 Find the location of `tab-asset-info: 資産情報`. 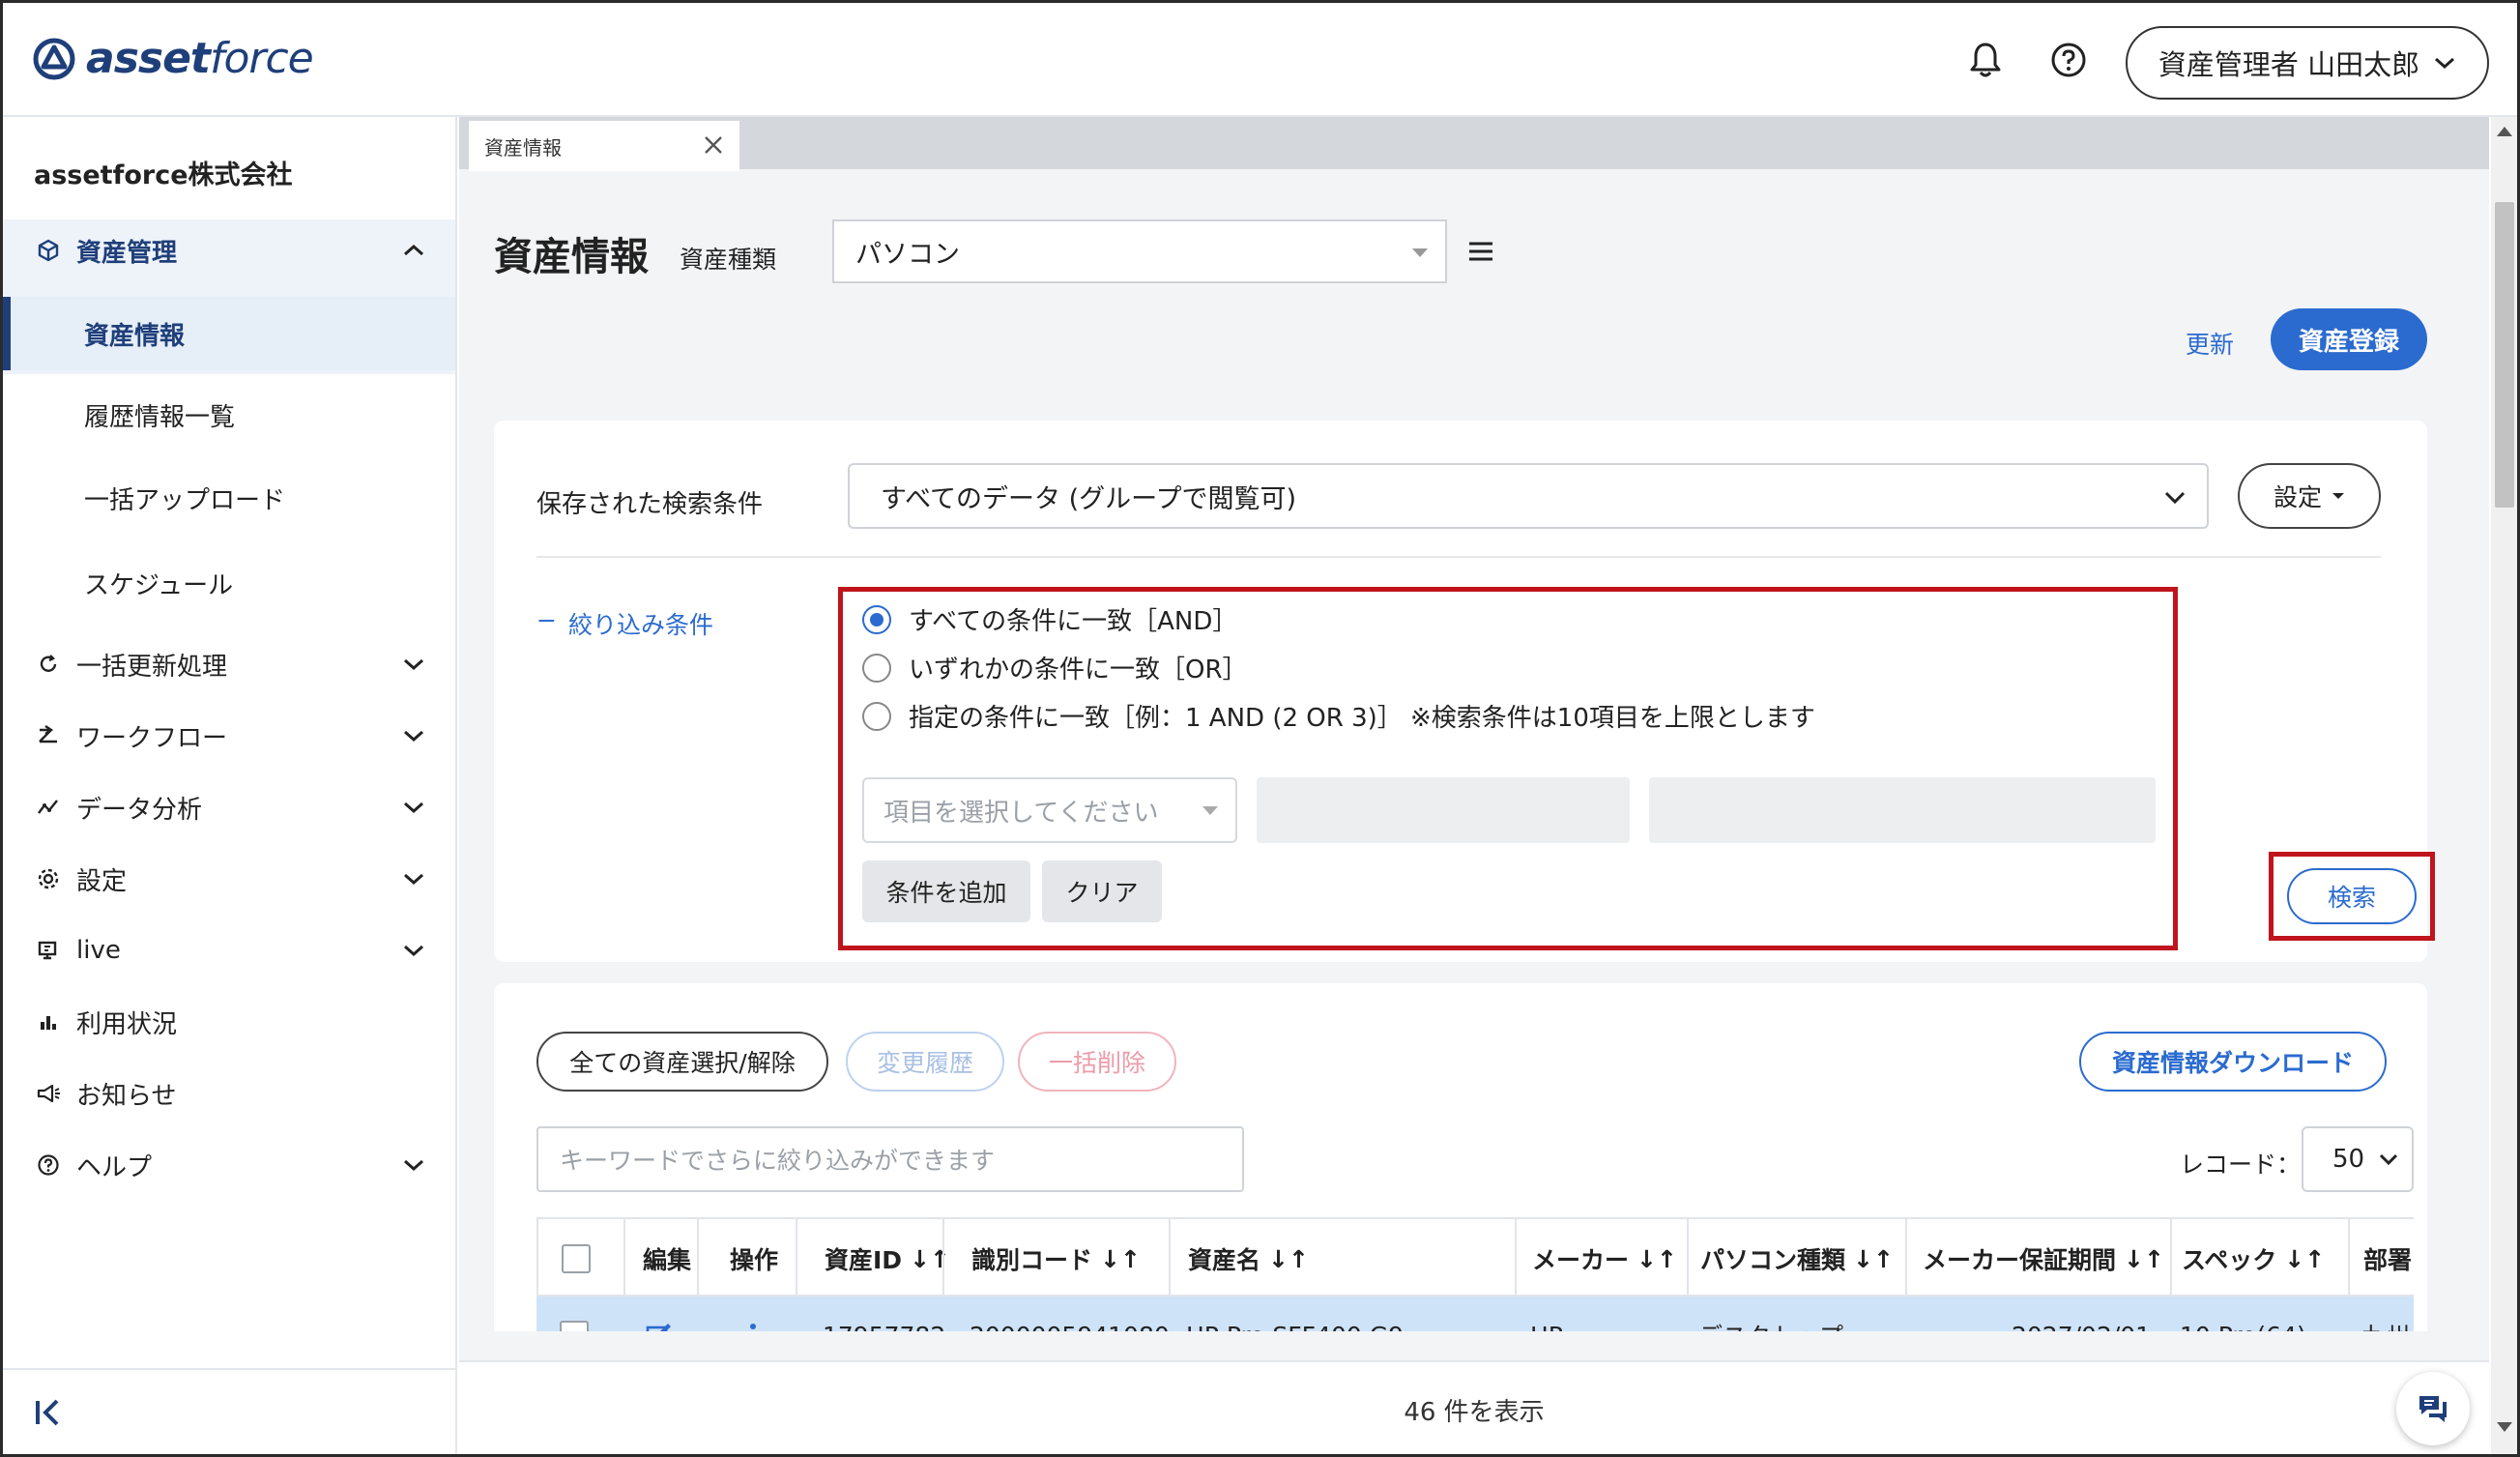

tab-asset-info: 資産情報 is located at coordinates (604, 146).